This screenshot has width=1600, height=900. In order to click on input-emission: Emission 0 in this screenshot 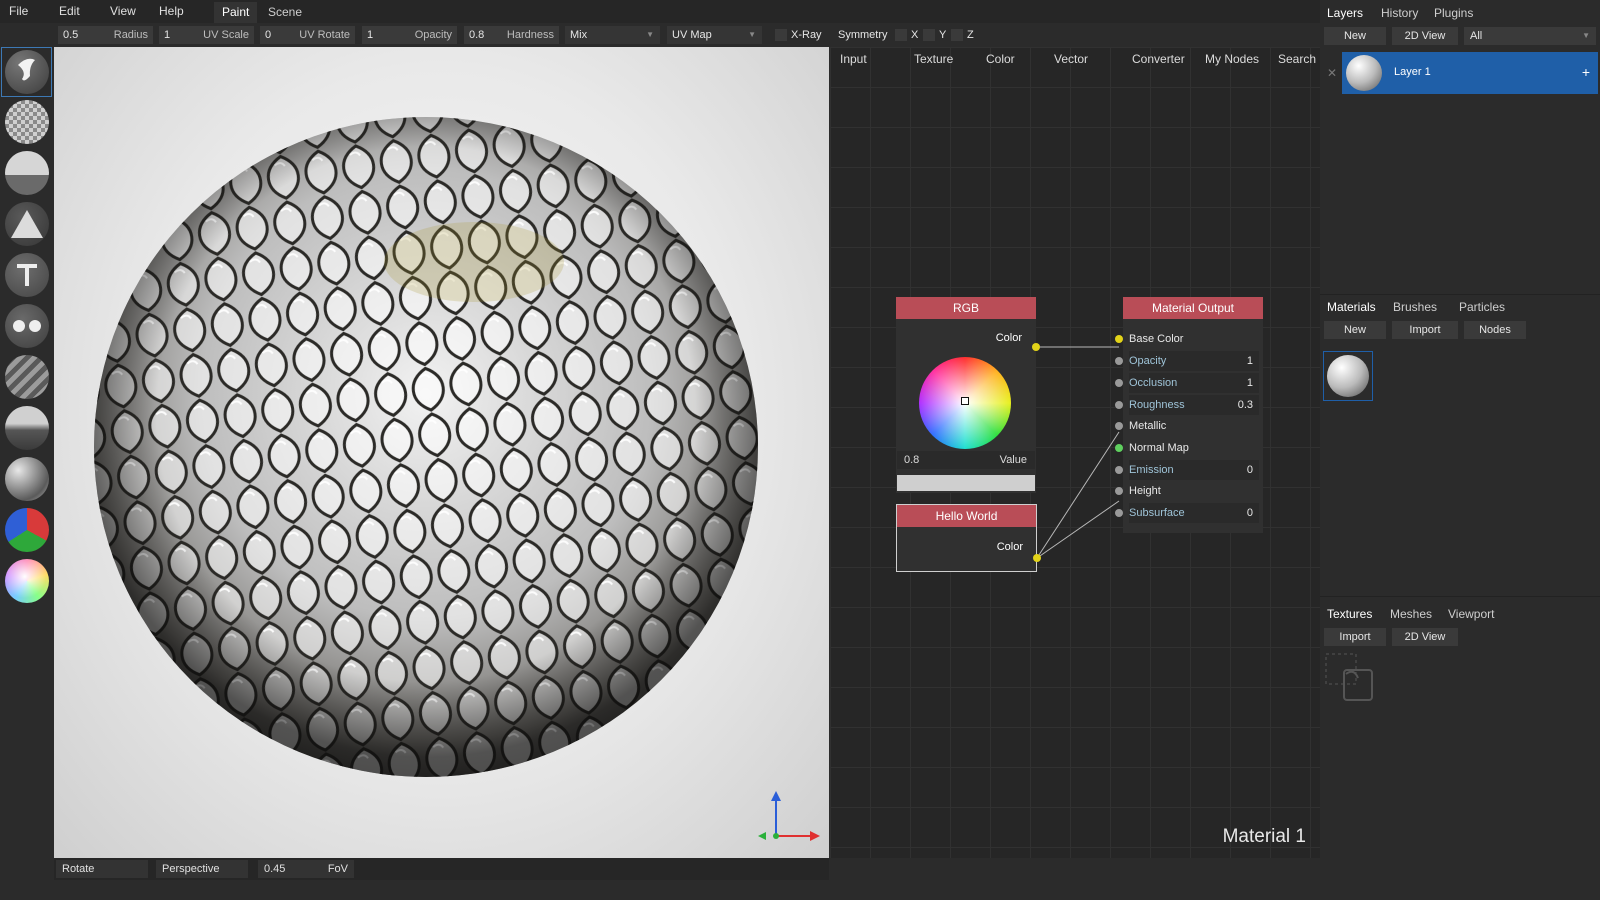, I will do `click(1194, 470)`.